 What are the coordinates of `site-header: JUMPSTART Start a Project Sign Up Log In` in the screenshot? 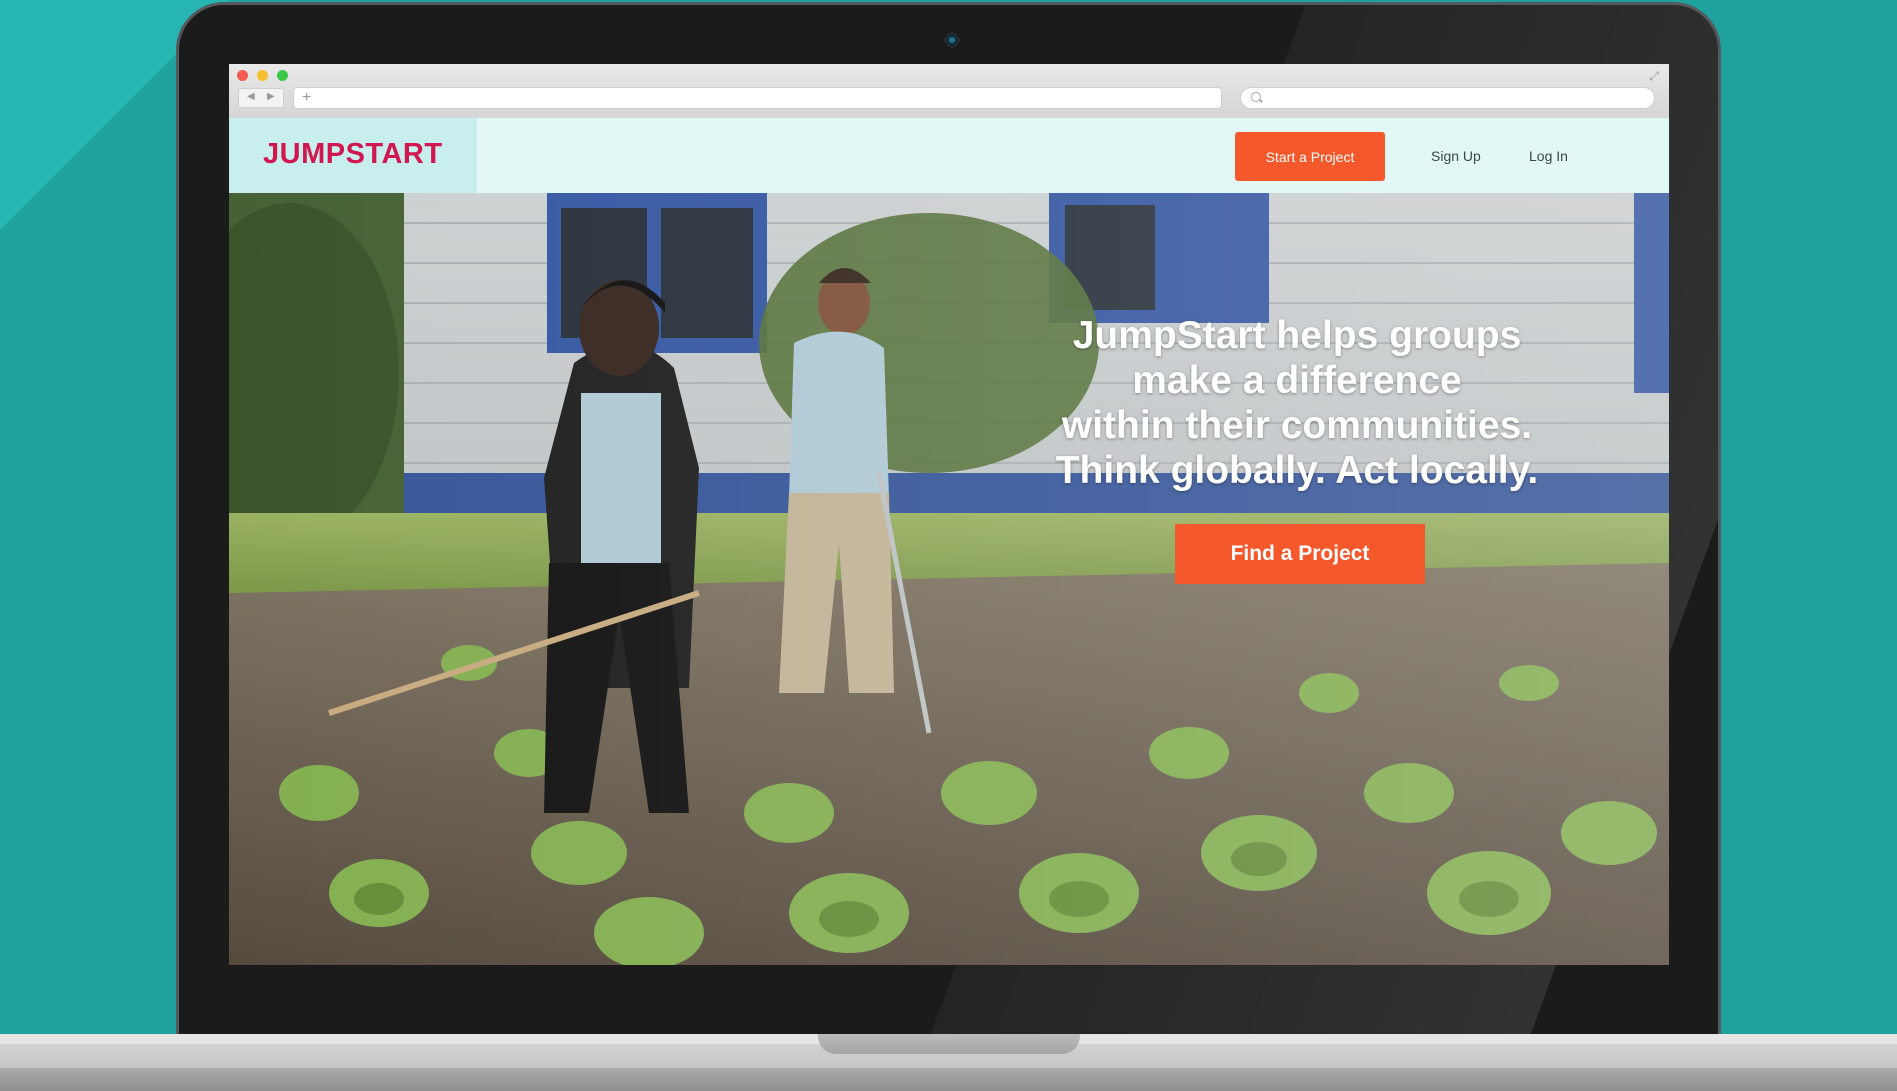 It's located at (949, 155).